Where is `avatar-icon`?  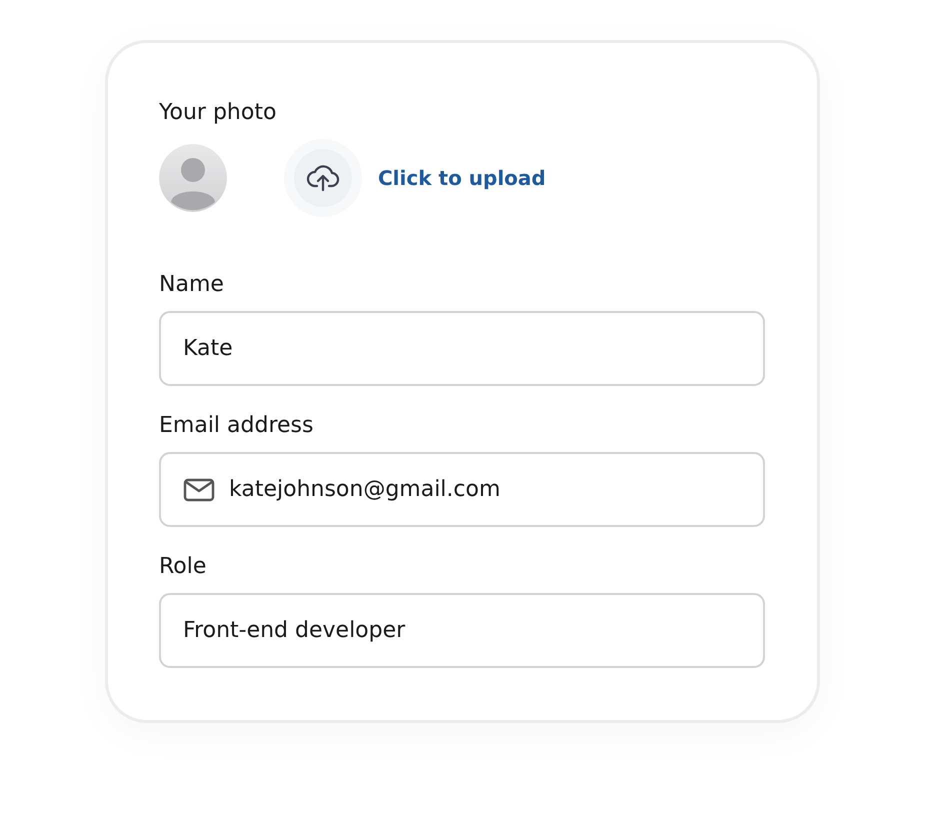 avatar-icon is located at coordinates (193, 178).